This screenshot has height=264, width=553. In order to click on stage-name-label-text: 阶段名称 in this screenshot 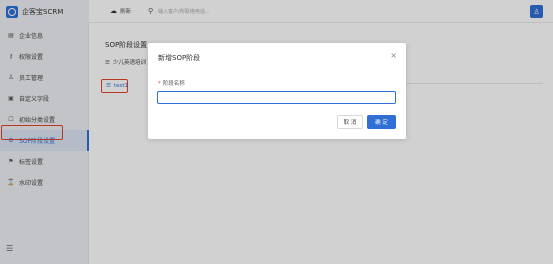, I will do `click(173, 84)`.